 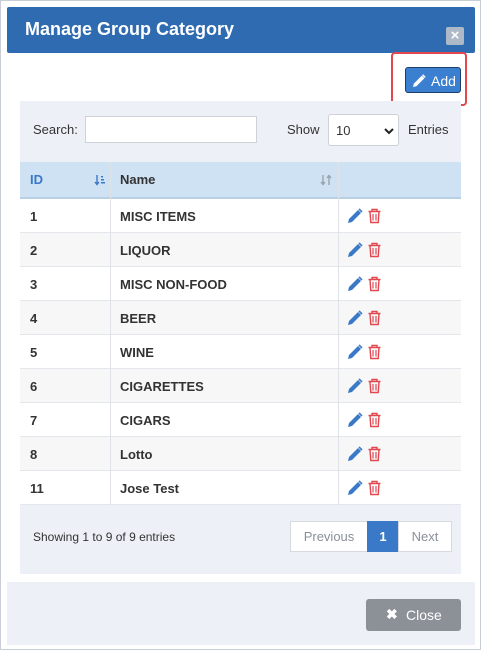 I want to click on close-button: ✖ Close, so click(x=413, y=615).